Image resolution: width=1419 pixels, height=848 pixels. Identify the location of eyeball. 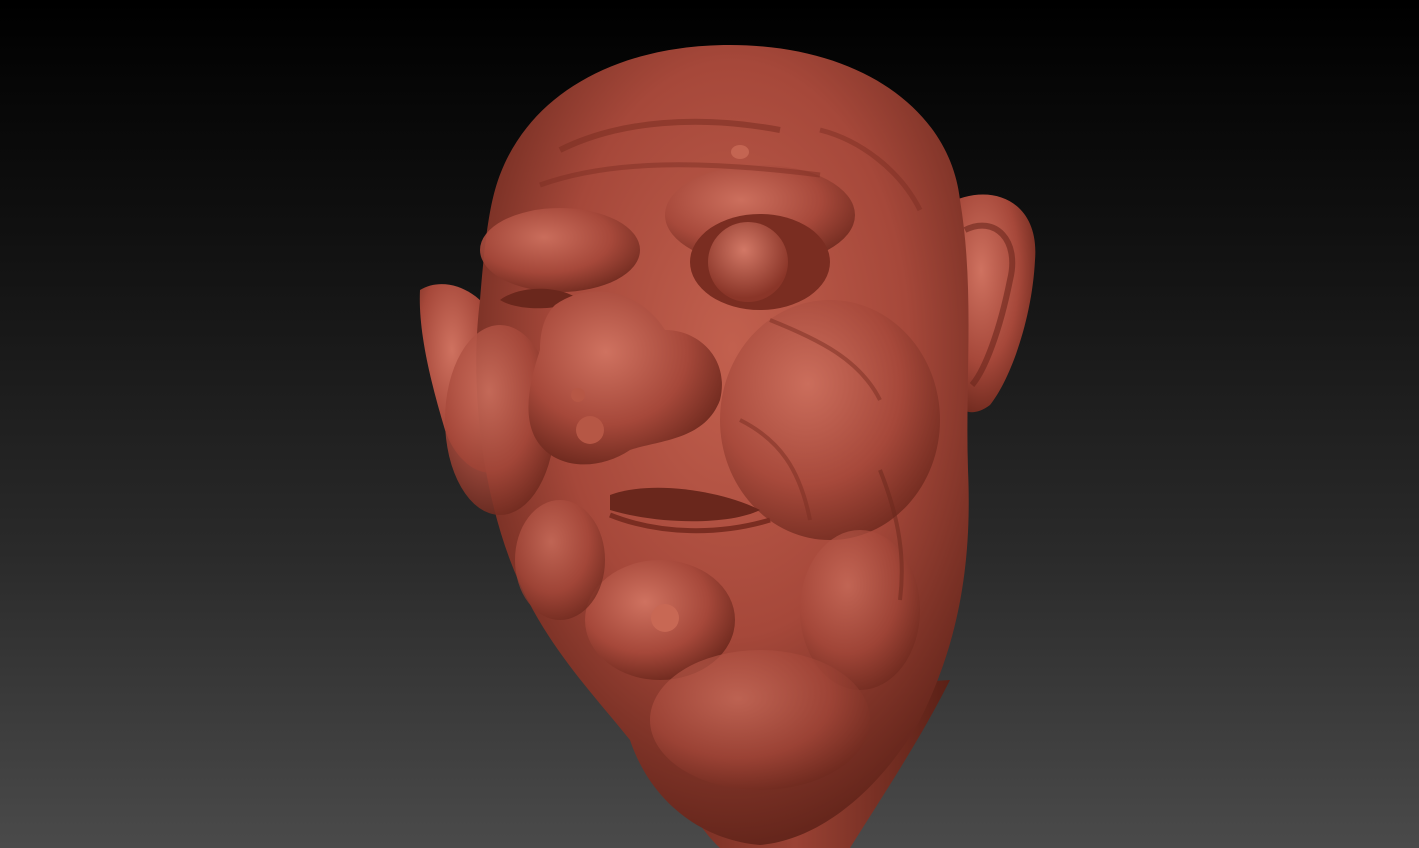
(748, 262).